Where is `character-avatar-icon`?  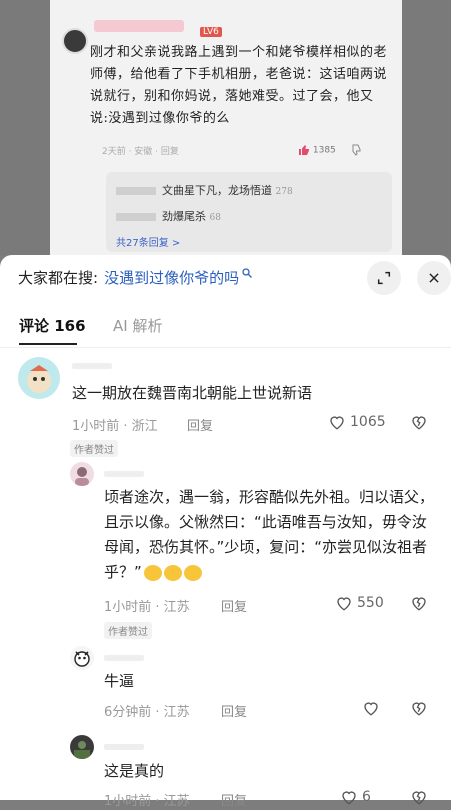 character-avatar-icon is located at coordinates (82, 659).